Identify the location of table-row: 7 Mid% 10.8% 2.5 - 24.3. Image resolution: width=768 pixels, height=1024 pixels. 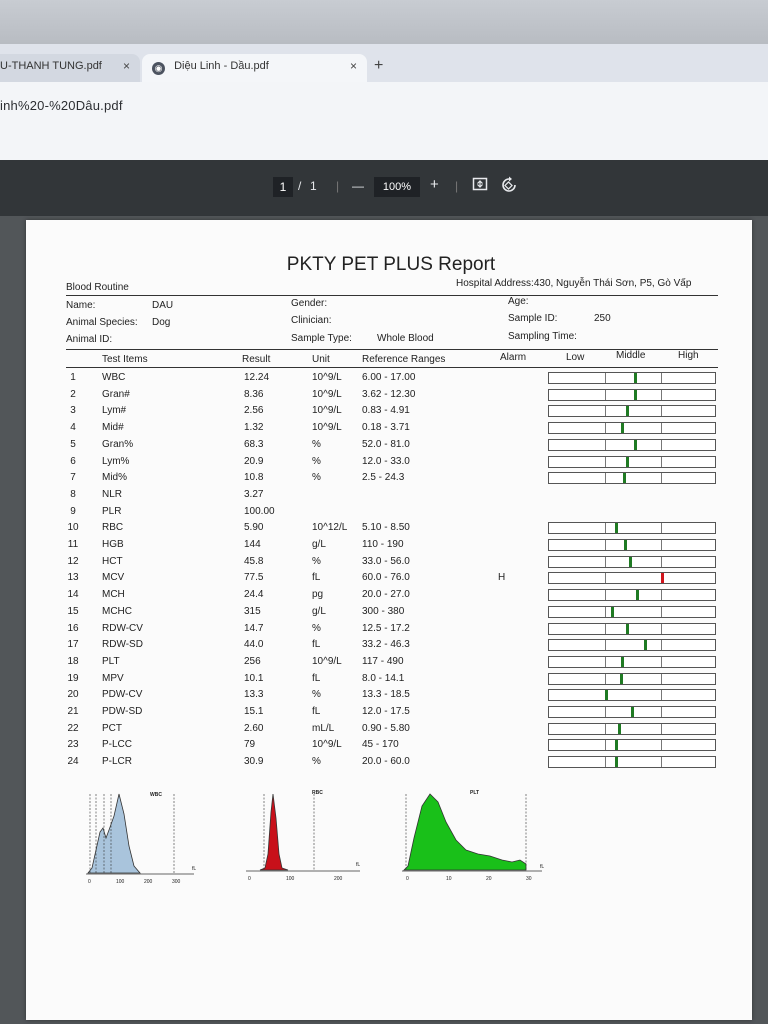
(389, 478).